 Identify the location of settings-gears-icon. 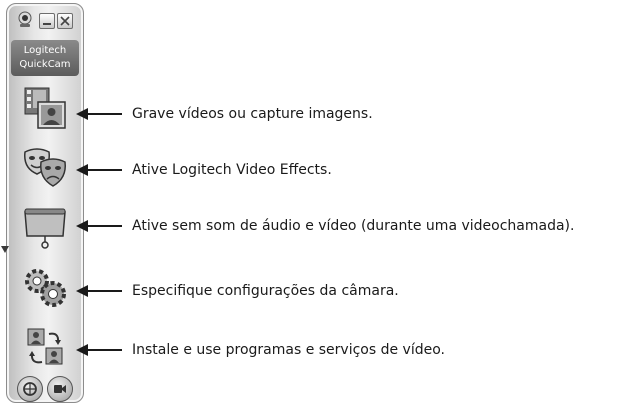
(45, 288).